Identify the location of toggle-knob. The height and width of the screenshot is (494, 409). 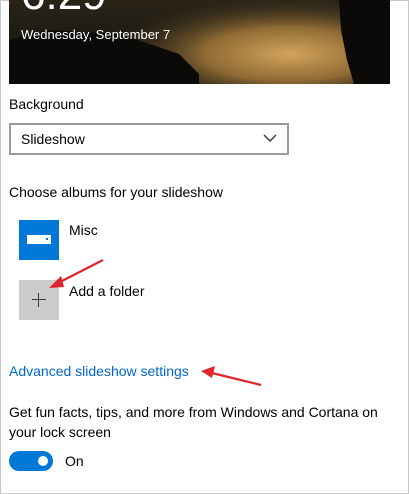
(43, 461).